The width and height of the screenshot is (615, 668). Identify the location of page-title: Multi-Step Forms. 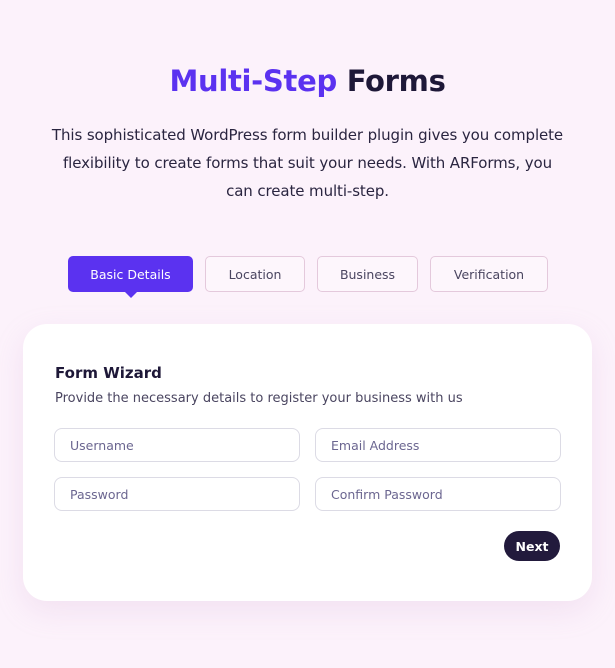
(307, 81).